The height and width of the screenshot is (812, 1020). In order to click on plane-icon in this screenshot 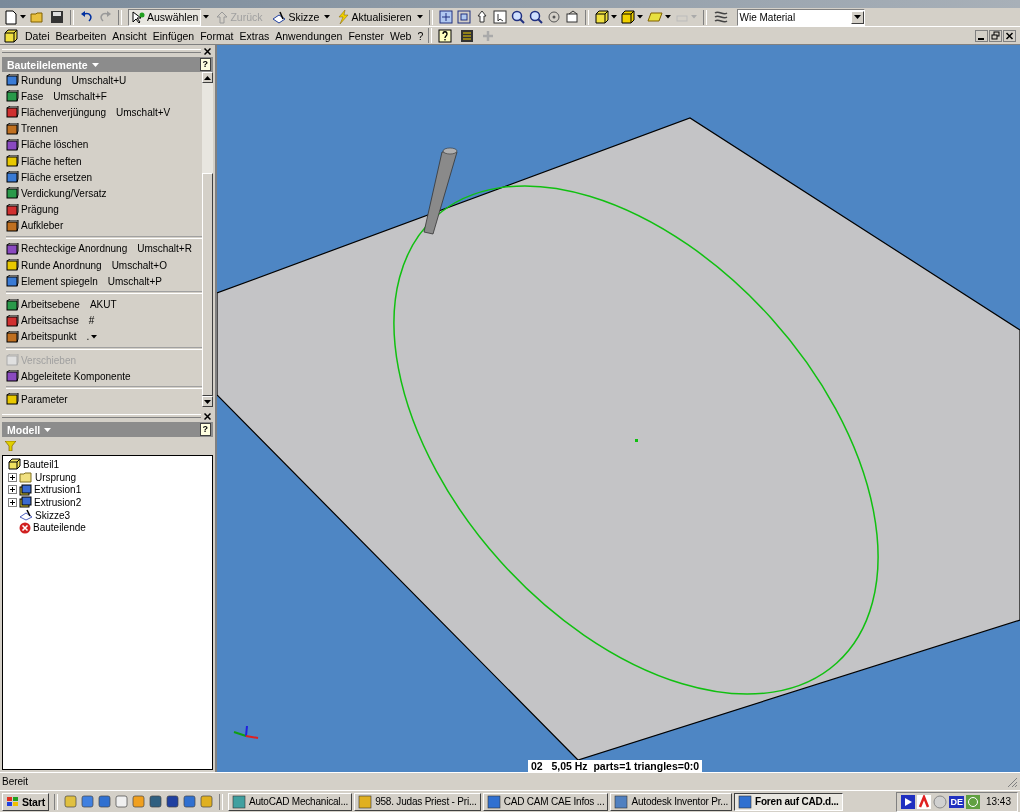, I will do `click(654, 17)`.